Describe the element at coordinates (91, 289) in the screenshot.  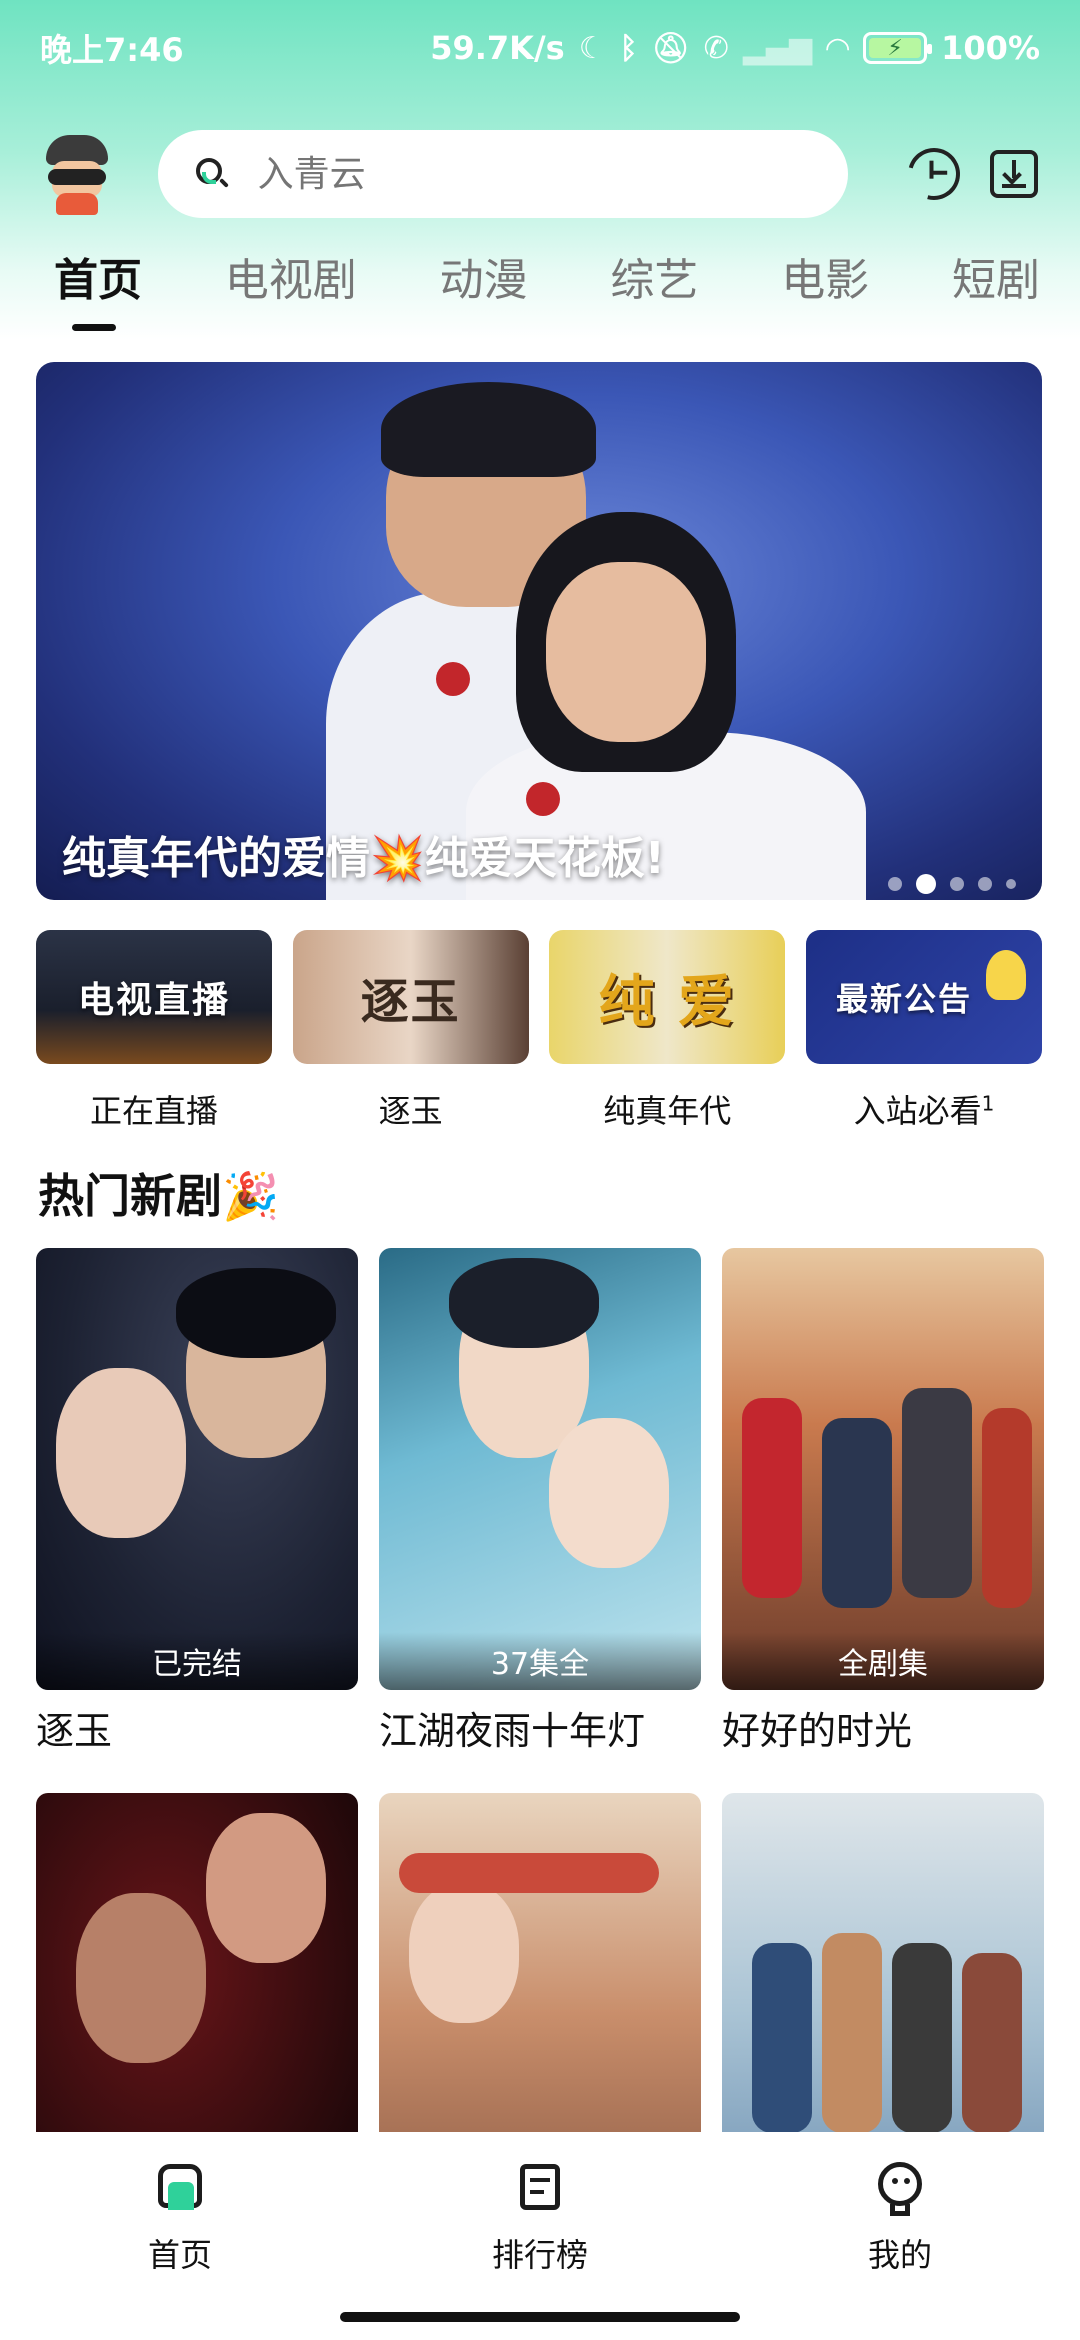
I see `tab-home: 首页` at that location.